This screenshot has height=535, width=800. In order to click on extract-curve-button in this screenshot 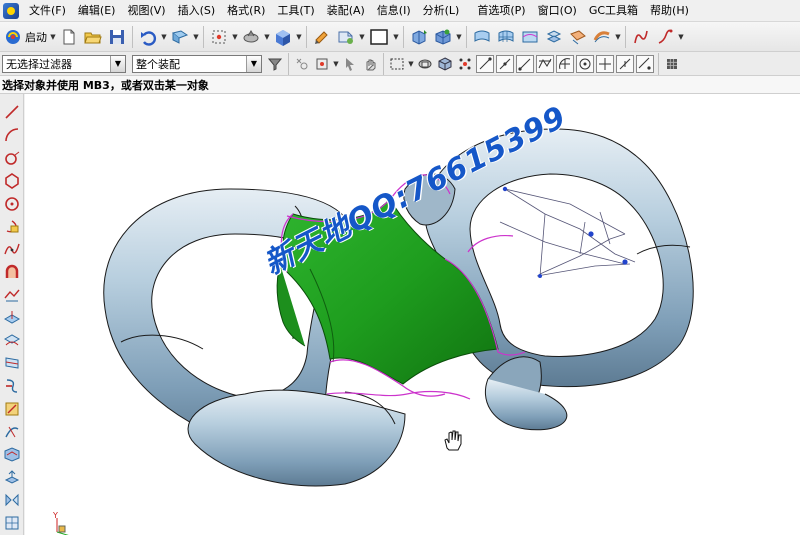, I will do `click(12, 386)`.